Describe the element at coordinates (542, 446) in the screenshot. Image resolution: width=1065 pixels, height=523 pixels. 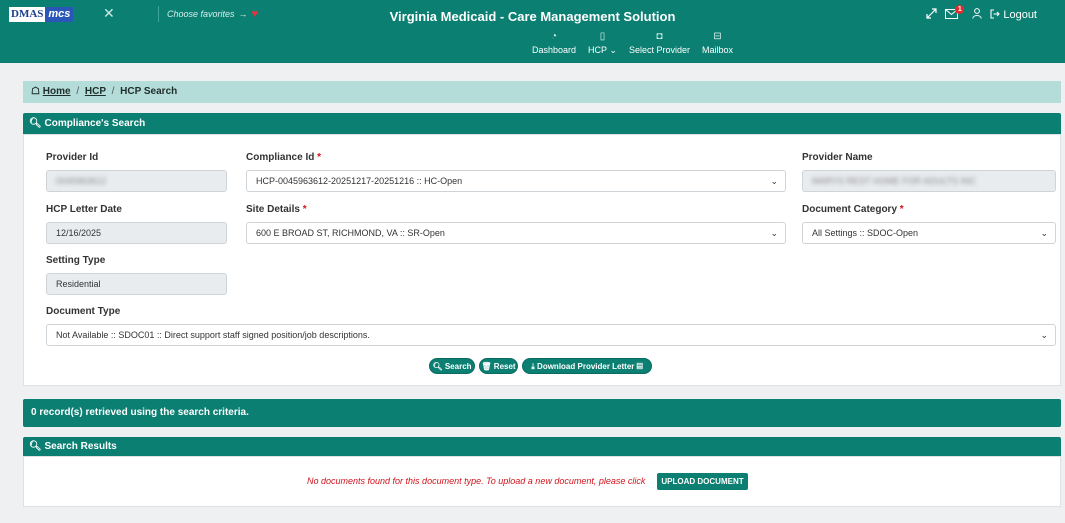
I see `search-results-header: 🔍︎ Search Results` at that location.